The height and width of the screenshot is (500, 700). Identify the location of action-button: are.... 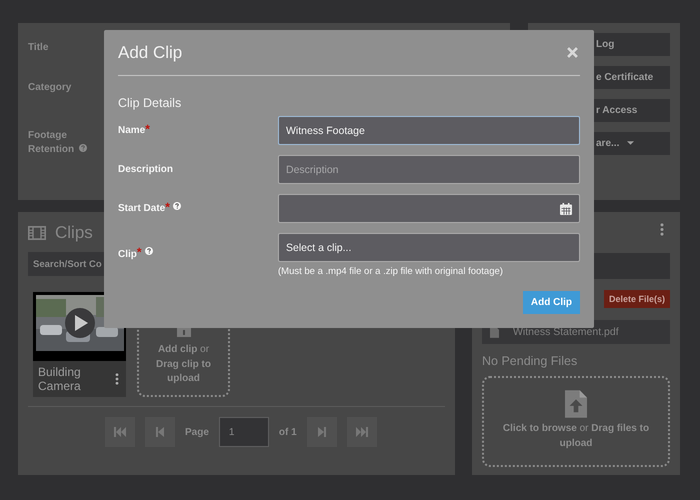
(632, 143).